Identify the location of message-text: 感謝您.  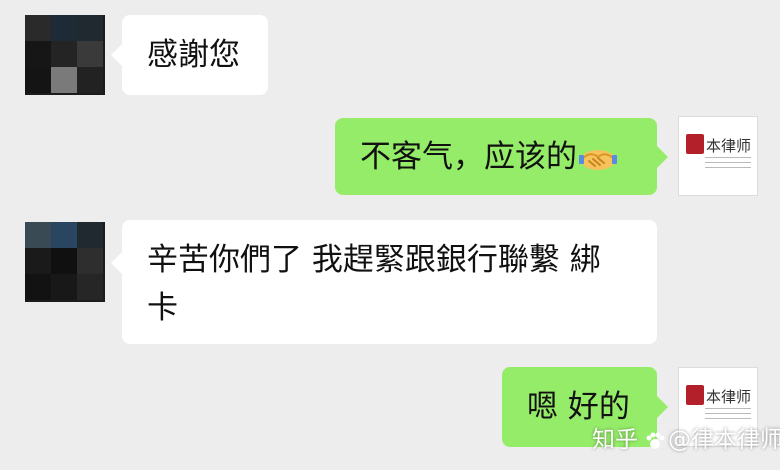
(193, 55).